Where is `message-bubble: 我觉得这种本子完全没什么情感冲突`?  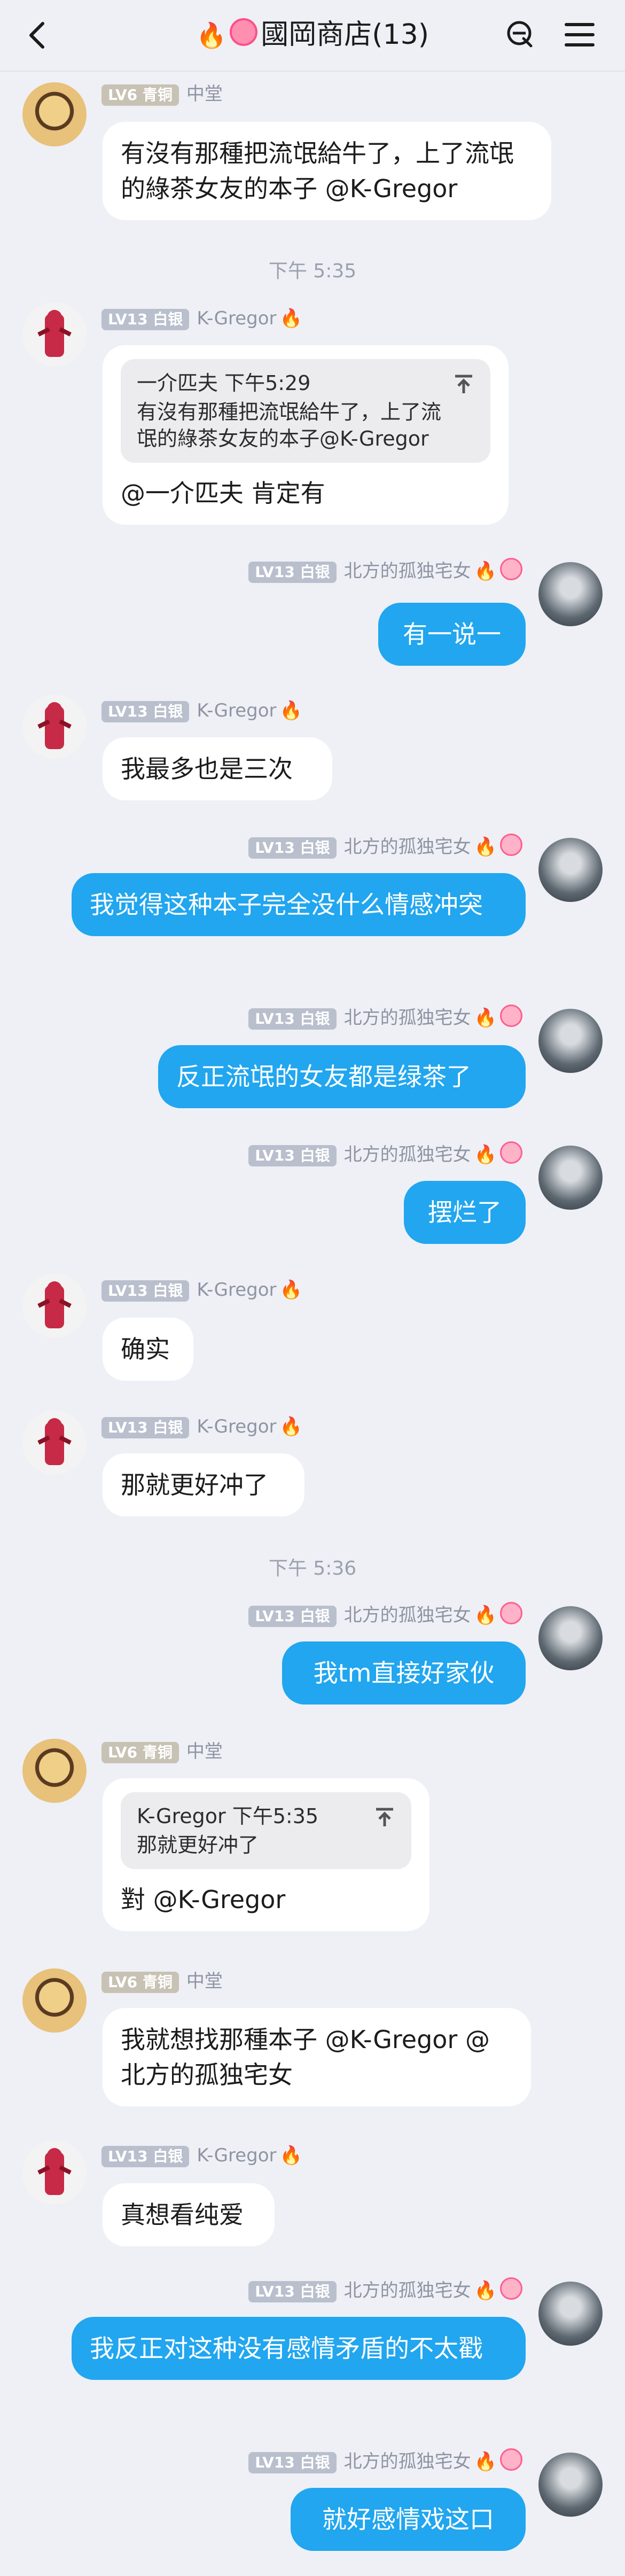 message-bubble: 我觉得这种本子完全没什么情感冲突 is located at coordinates (299, 904).